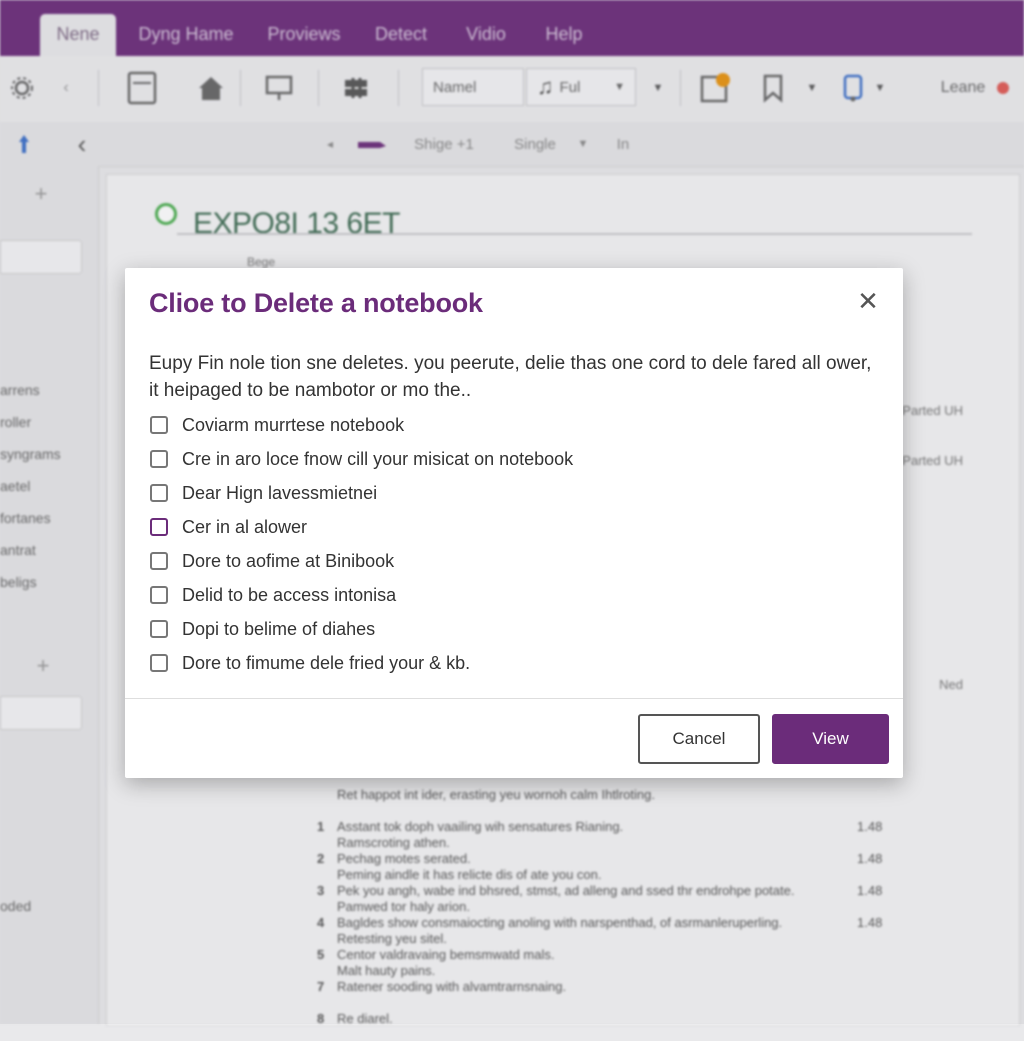 This screenshot has width=1024, height=1041. I want to click on option-checkbox-row: Dore to aofime at Binibook, so click(272, 561).